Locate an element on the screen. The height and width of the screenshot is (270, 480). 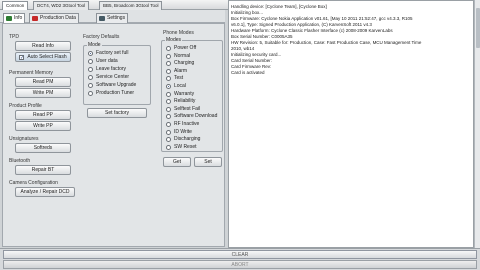
factory-defaults-title: Factory Defaults is located at coordinates (101, 37).